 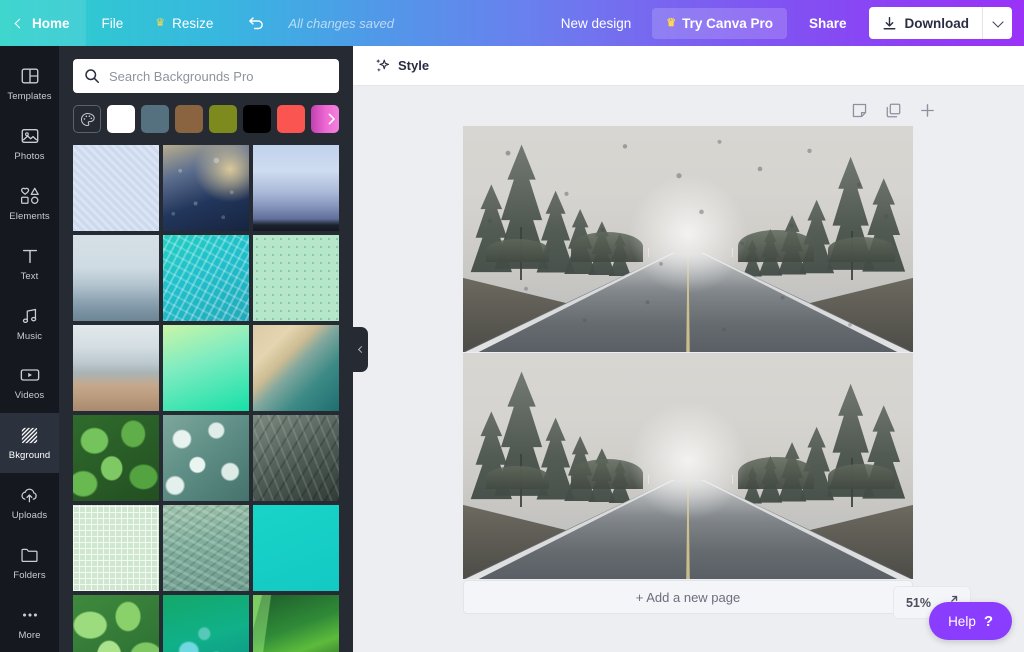 I want to click on sidebar-label: Folders, so click(x=29, y=575).